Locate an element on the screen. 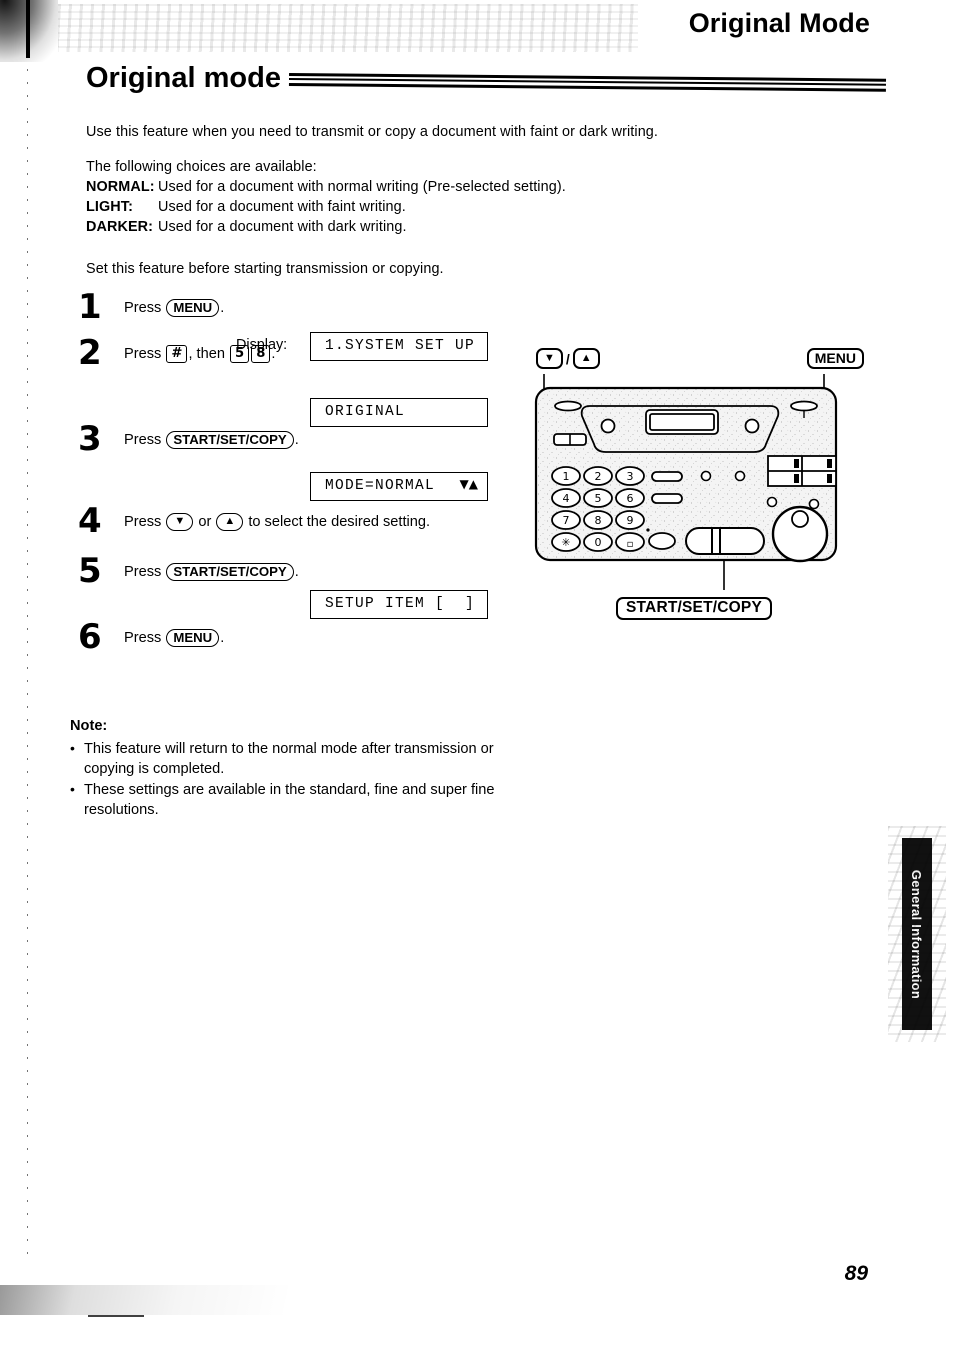 The height and width of the screenshot is (1349, 954). svg-text: 3 is located at coordinates (630, 476).